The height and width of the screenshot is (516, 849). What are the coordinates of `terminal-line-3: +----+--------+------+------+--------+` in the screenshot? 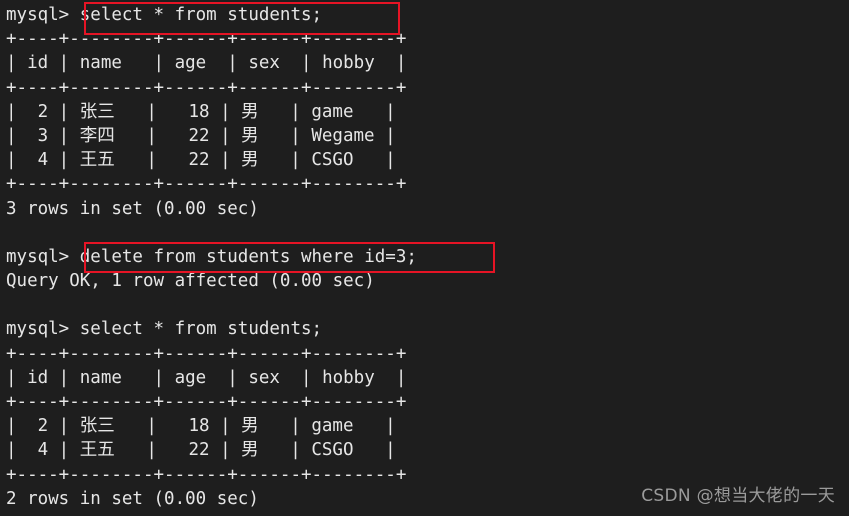 It's located at (206, 87).